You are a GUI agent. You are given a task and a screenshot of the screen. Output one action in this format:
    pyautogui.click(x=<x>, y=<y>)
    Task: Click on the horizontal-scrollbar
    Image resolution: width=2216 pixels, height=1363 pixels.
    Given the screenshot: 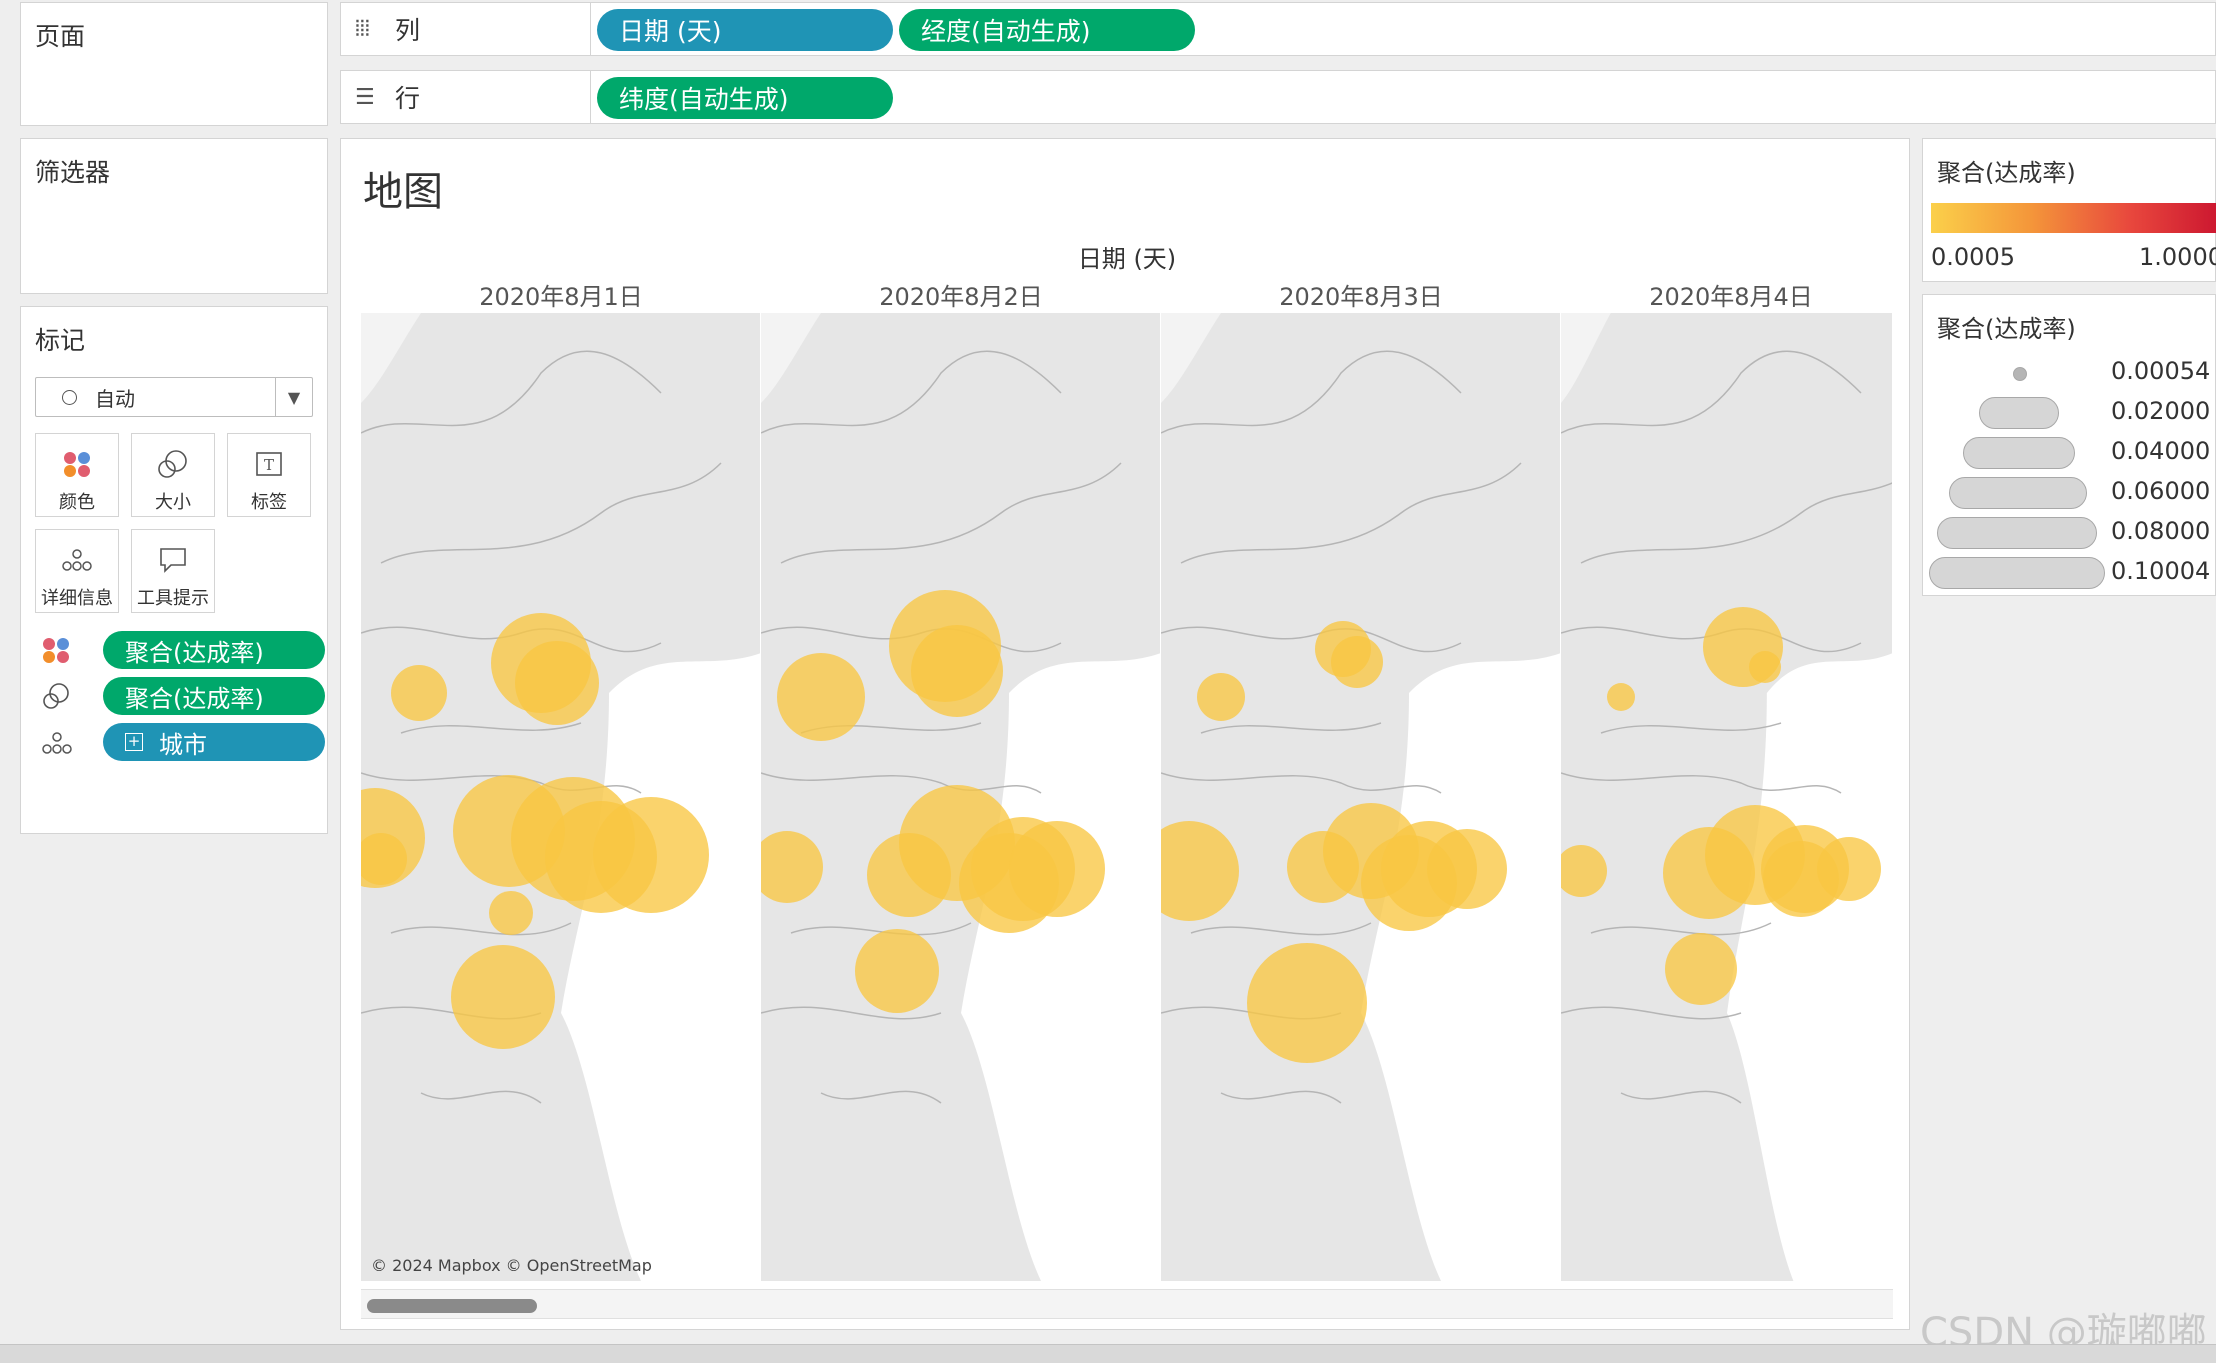 What is the action you would take?
    pyautogui.click(x=1127, y=1304)
    